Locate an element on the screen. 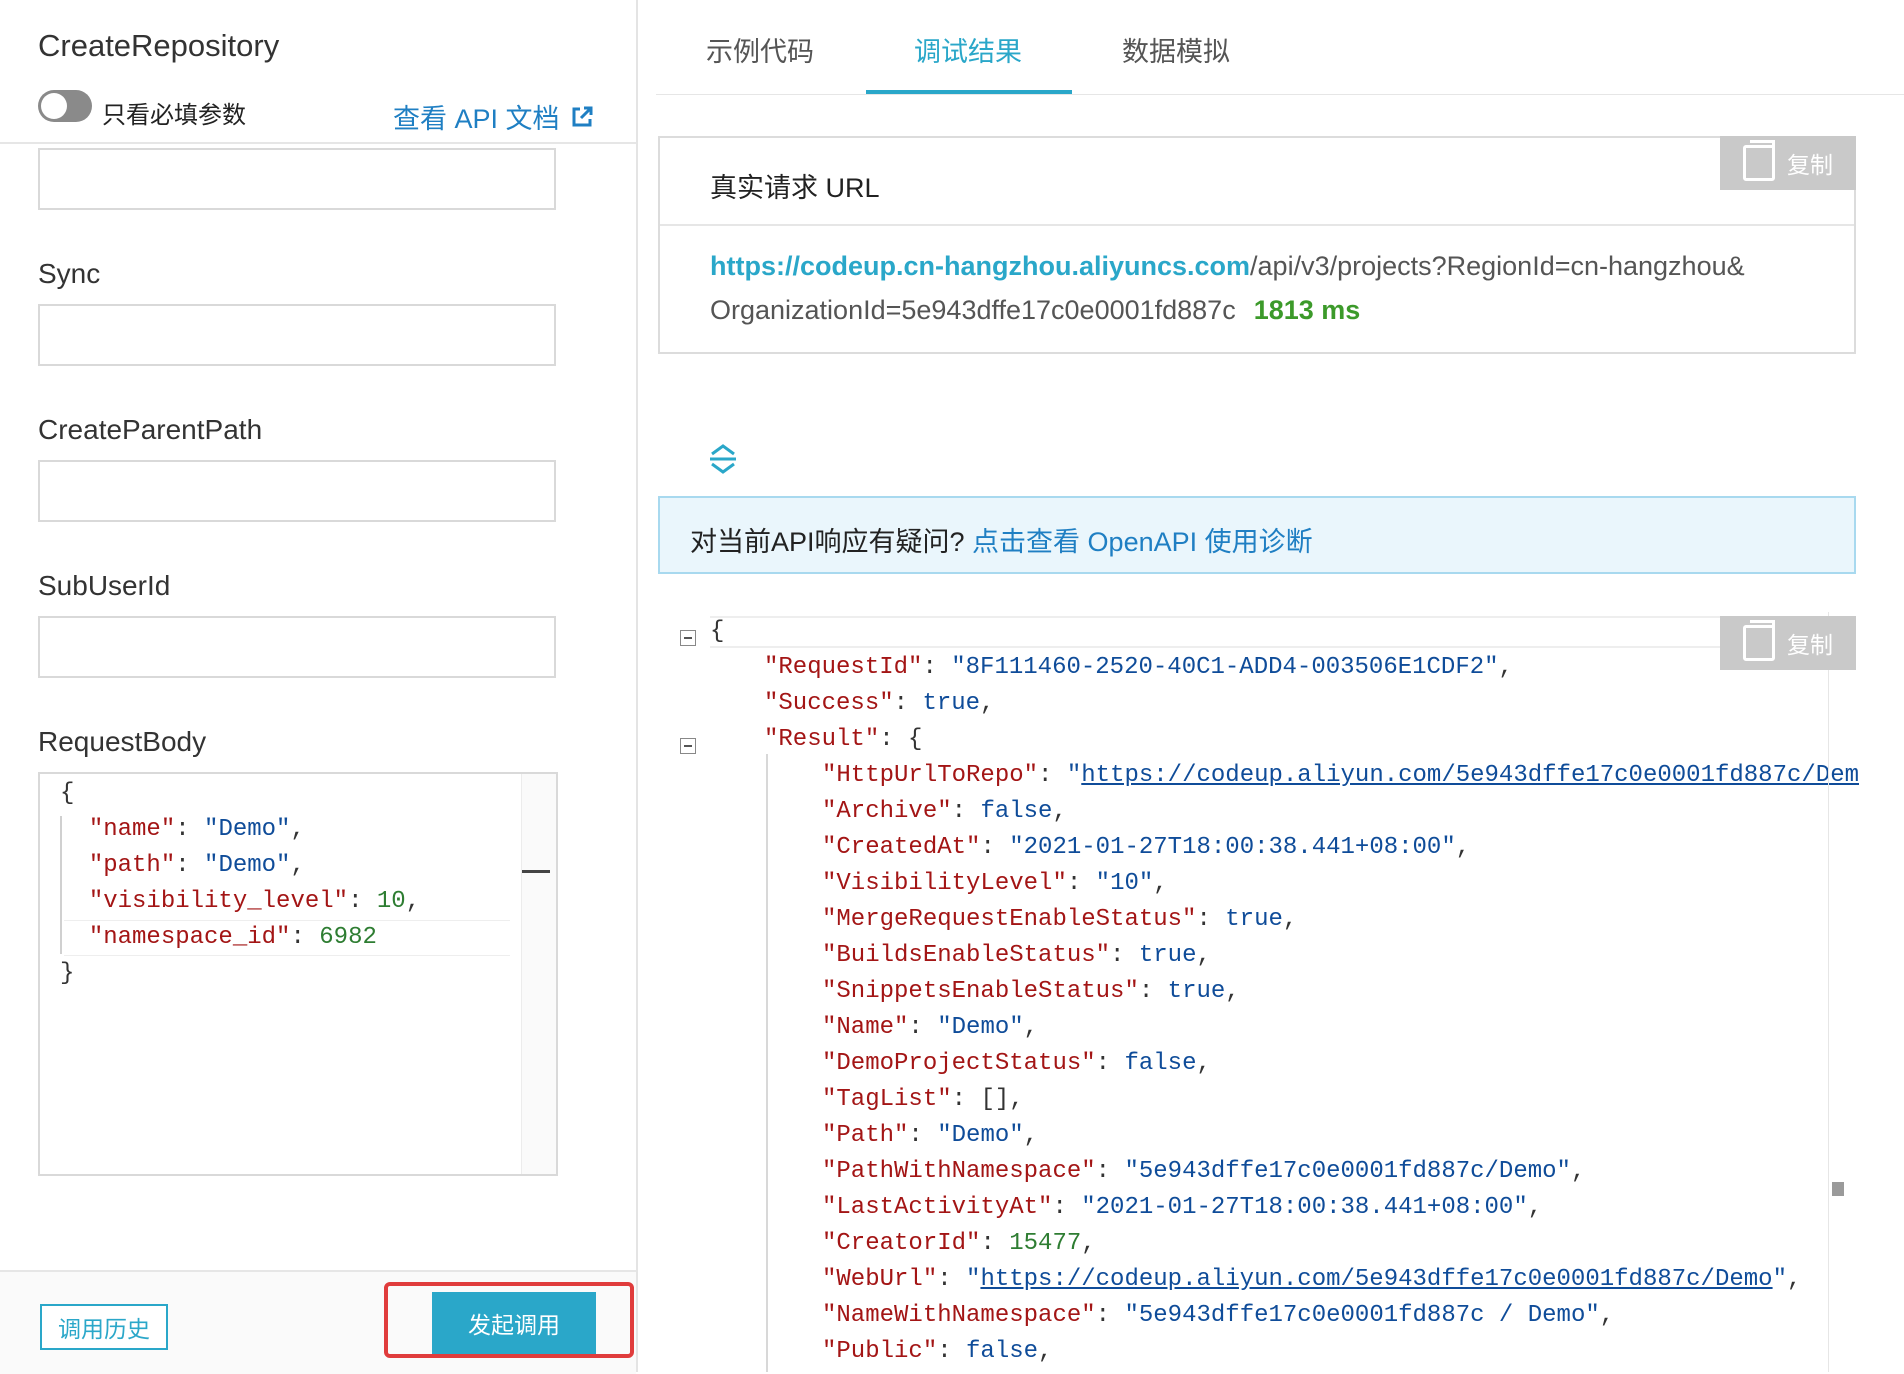 Image resolution: width=1904 pixels, height=1374 pixels. json-scrollbar-track is located at coordinates (1828, 992).